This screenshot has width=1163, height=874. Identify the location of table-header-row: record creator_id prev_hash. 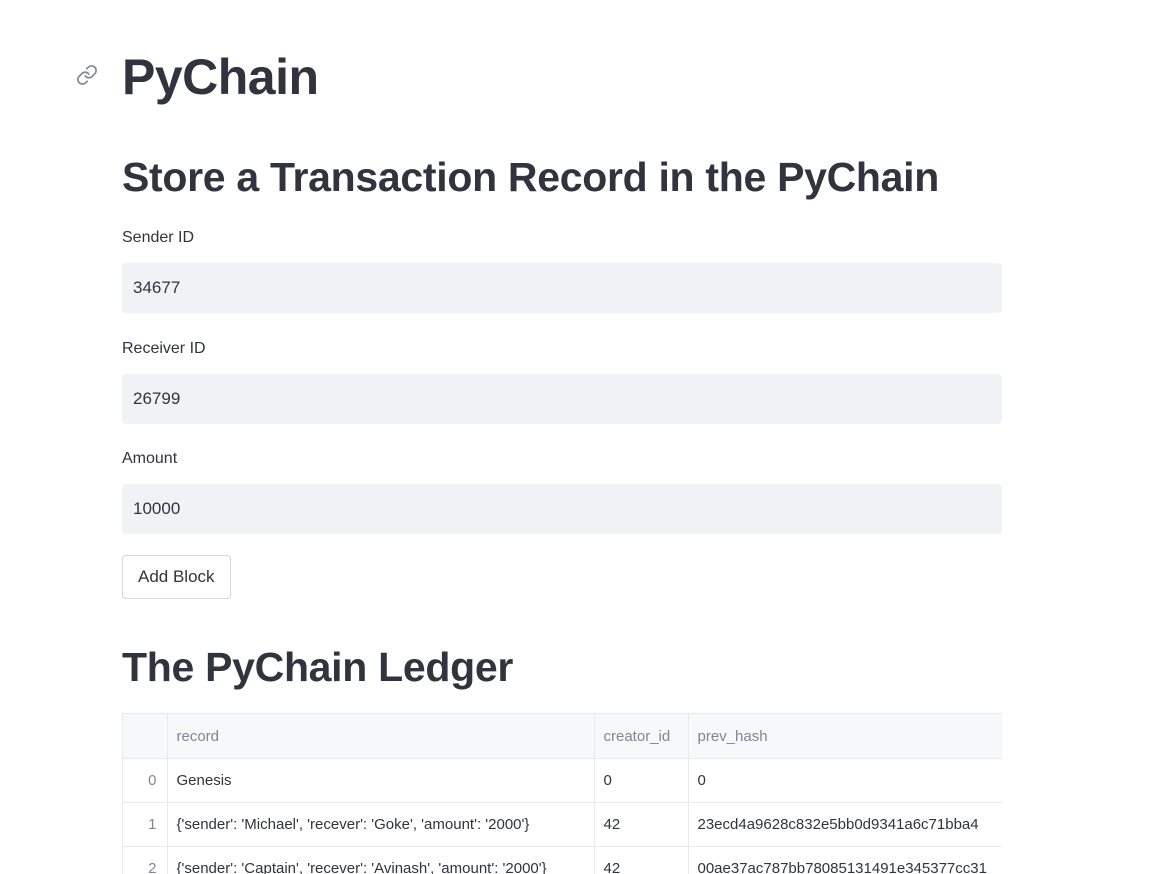
(562, 736).